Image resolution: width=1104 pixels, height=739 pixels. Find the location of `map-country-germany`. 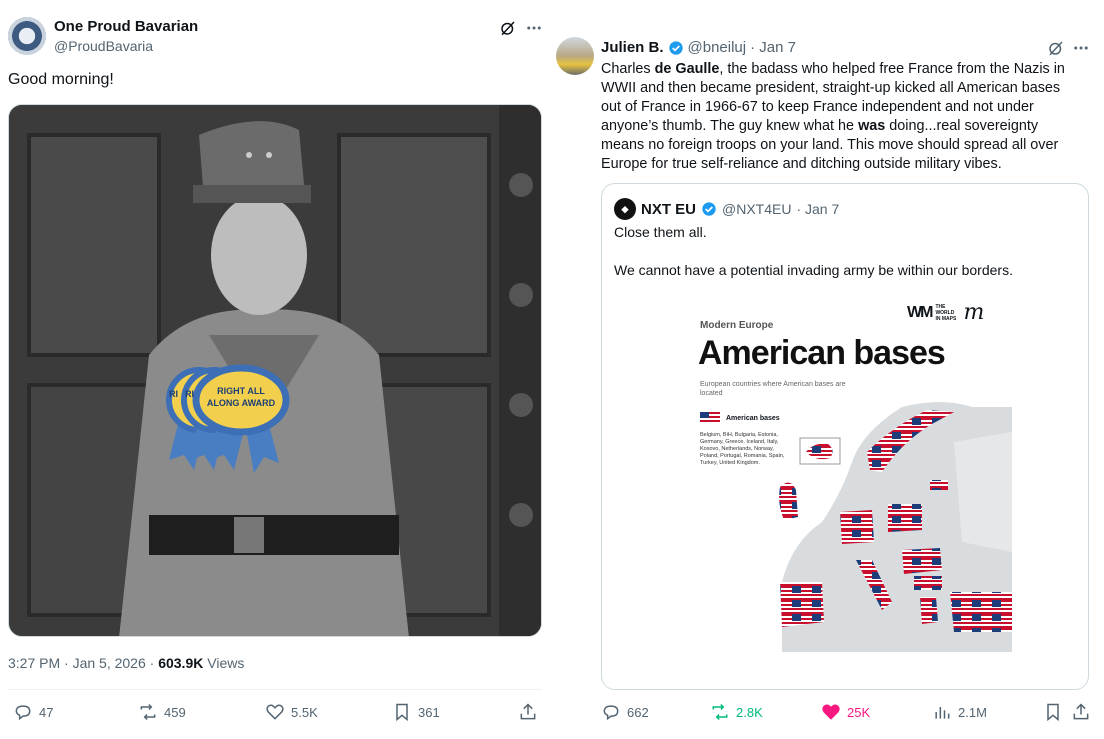

map-country-germany is located at coordinates (857, 527).